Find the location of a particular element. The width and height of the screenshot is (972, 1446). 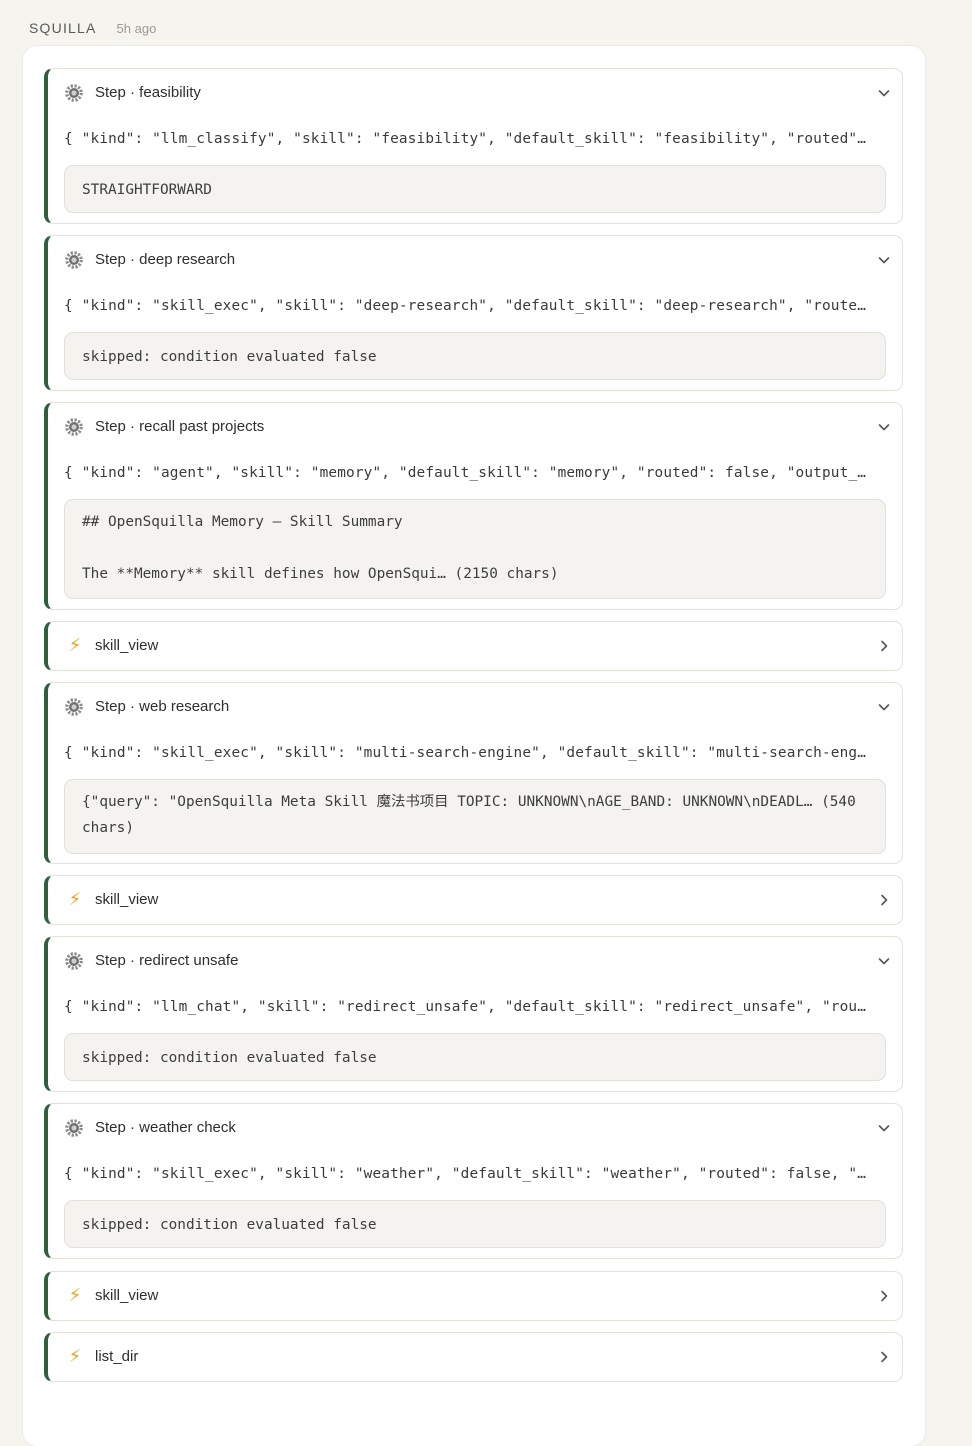

tool-title: list_dir is located at coordinates (117, 1356).